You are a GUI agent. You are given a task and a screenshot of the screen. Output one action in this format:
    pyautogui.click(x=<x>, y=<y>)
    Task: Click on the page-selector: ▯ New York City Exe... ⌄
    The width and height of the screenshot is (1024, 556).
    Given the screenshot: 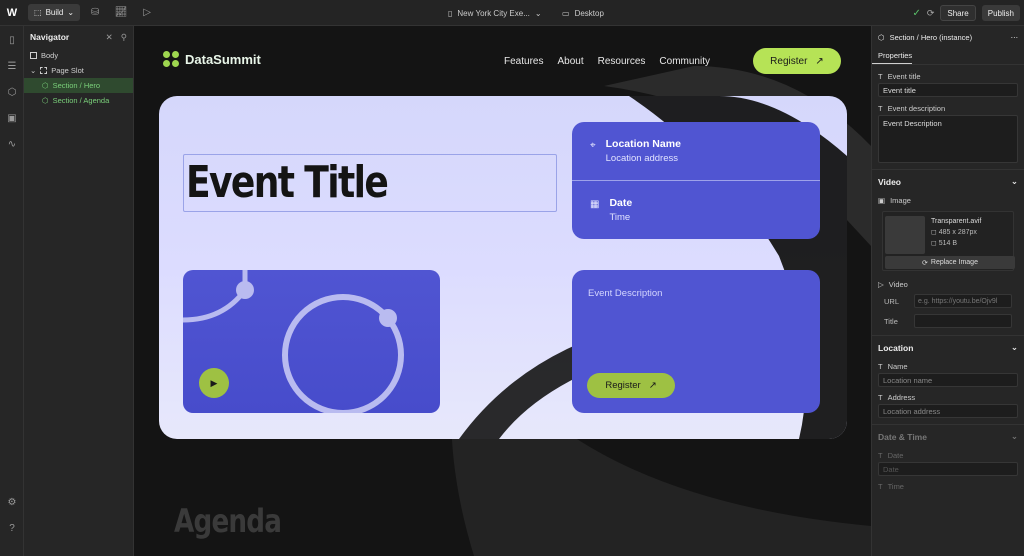 What is the action you would take?
    pyautogui.click(x=495, y=13)
    